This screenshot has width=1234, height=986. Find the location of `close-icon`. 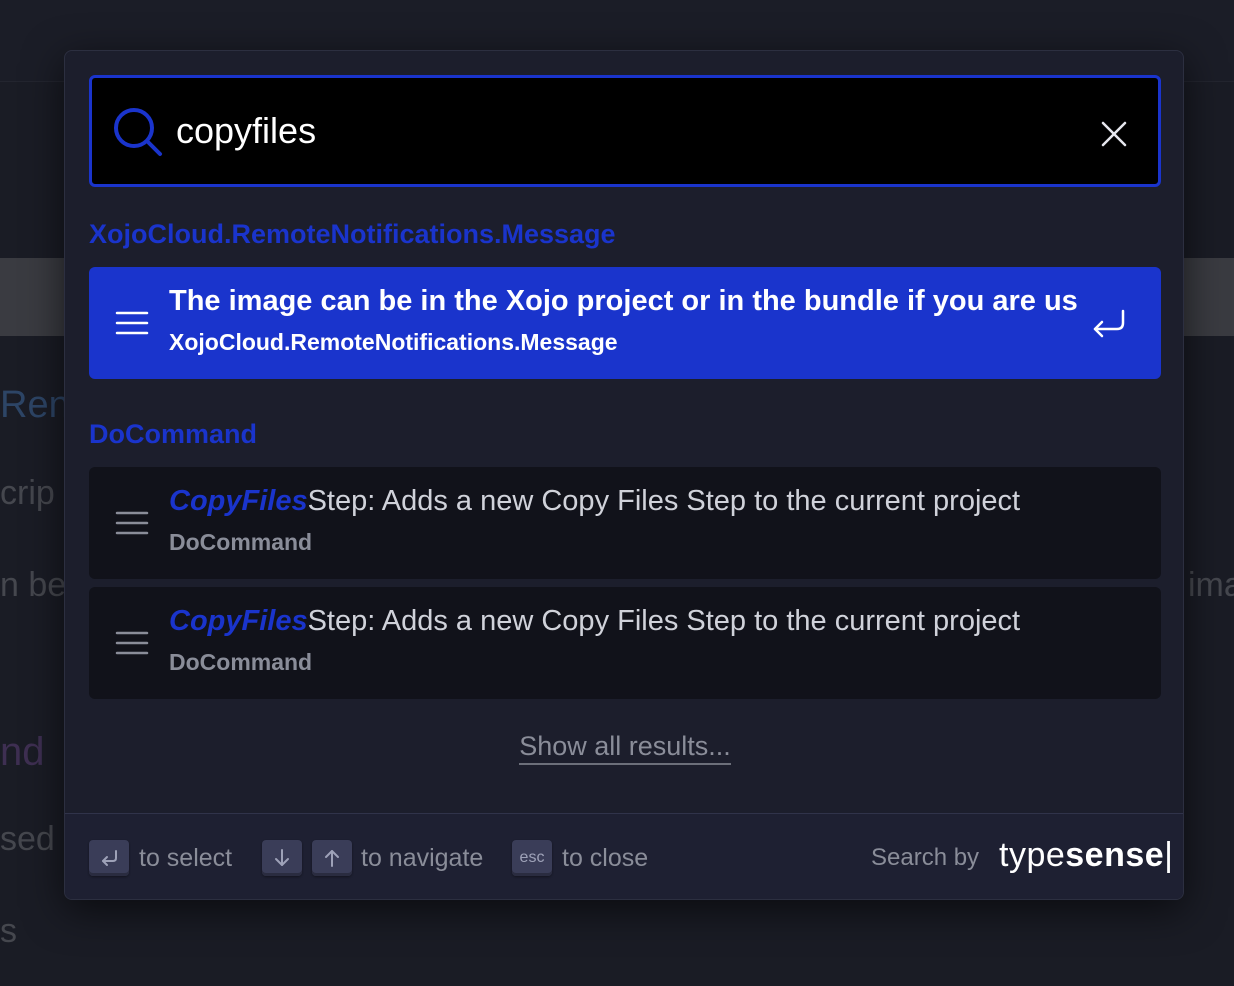

close-icon is located at coordinates (1114, 134).